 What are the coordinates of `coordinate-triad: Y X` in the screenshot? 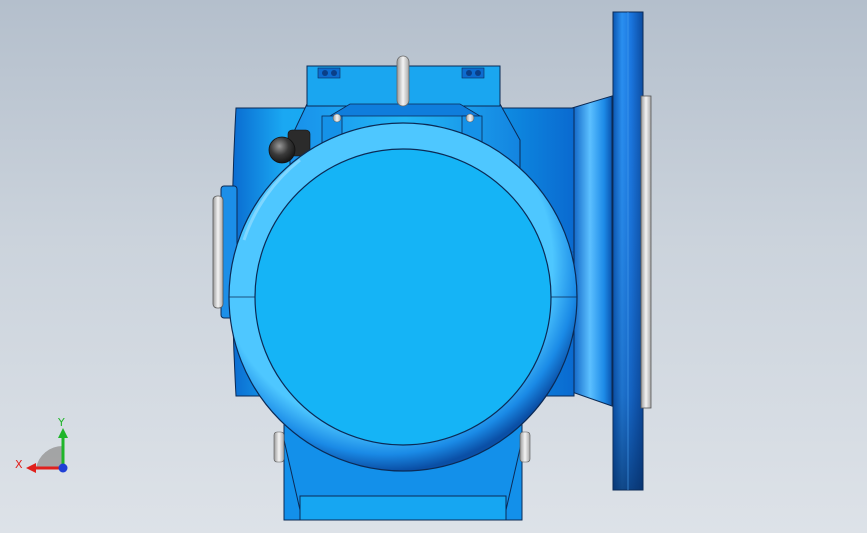 It's located at (41, 444).